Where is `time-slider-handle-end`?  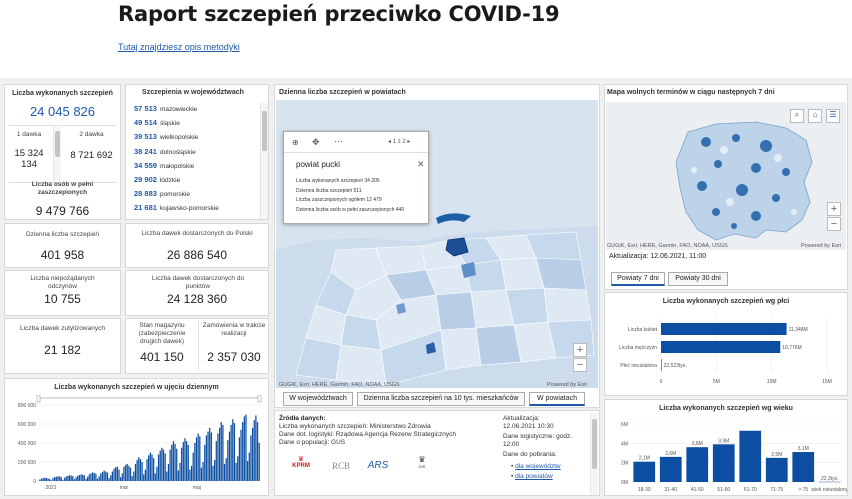 time-slider-handle-end is located at coordinates (259, 399).